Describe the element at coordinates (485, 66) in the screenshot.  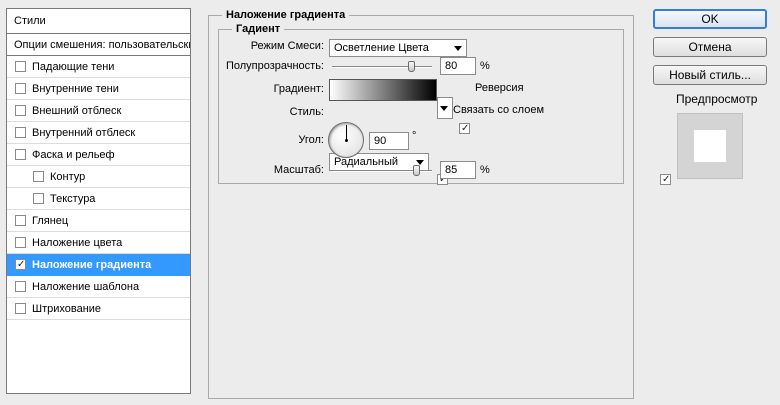
I see `opacity-unit: %` at that location.